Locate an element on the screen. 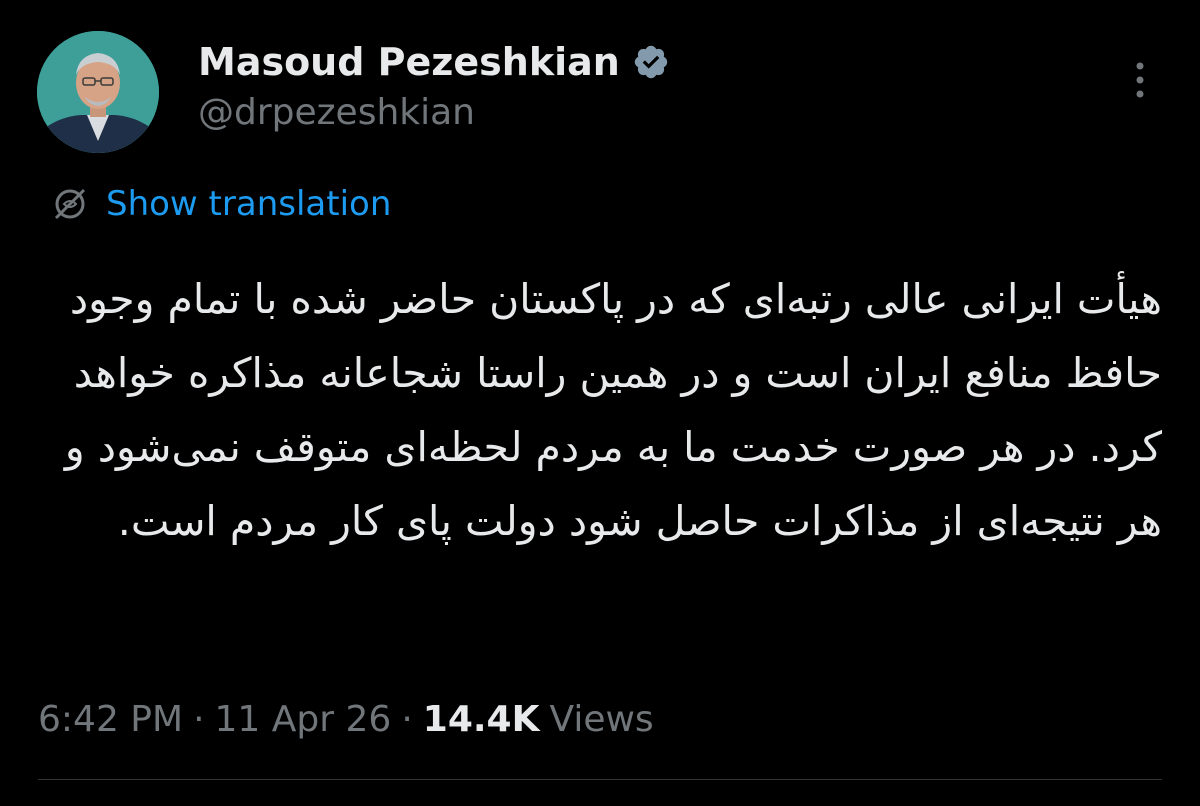 Image resolution: width=1200 pixels, height=806 pixels. show-translation-link: Show translation is located at coordinates (248, 204).